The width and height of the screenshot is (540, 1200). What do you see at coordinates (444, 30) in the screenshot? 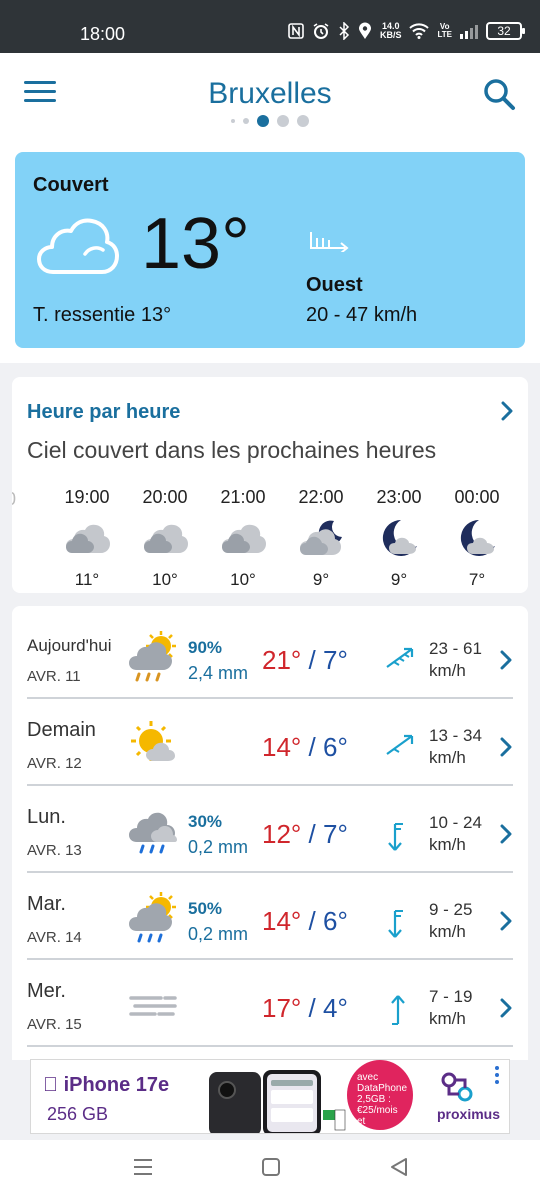
I see `volte-indicator: Vo LTE` at bounding box center [444, 30].